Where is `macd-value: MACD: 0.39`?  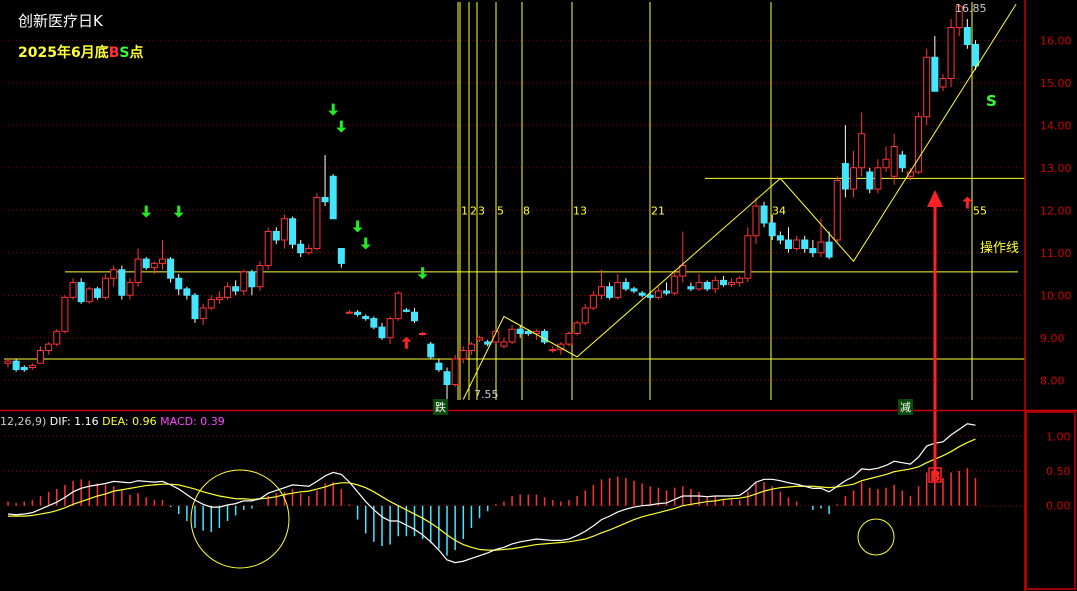
macd-value: MACD: 0.39 is located at coordinates (192, 421).